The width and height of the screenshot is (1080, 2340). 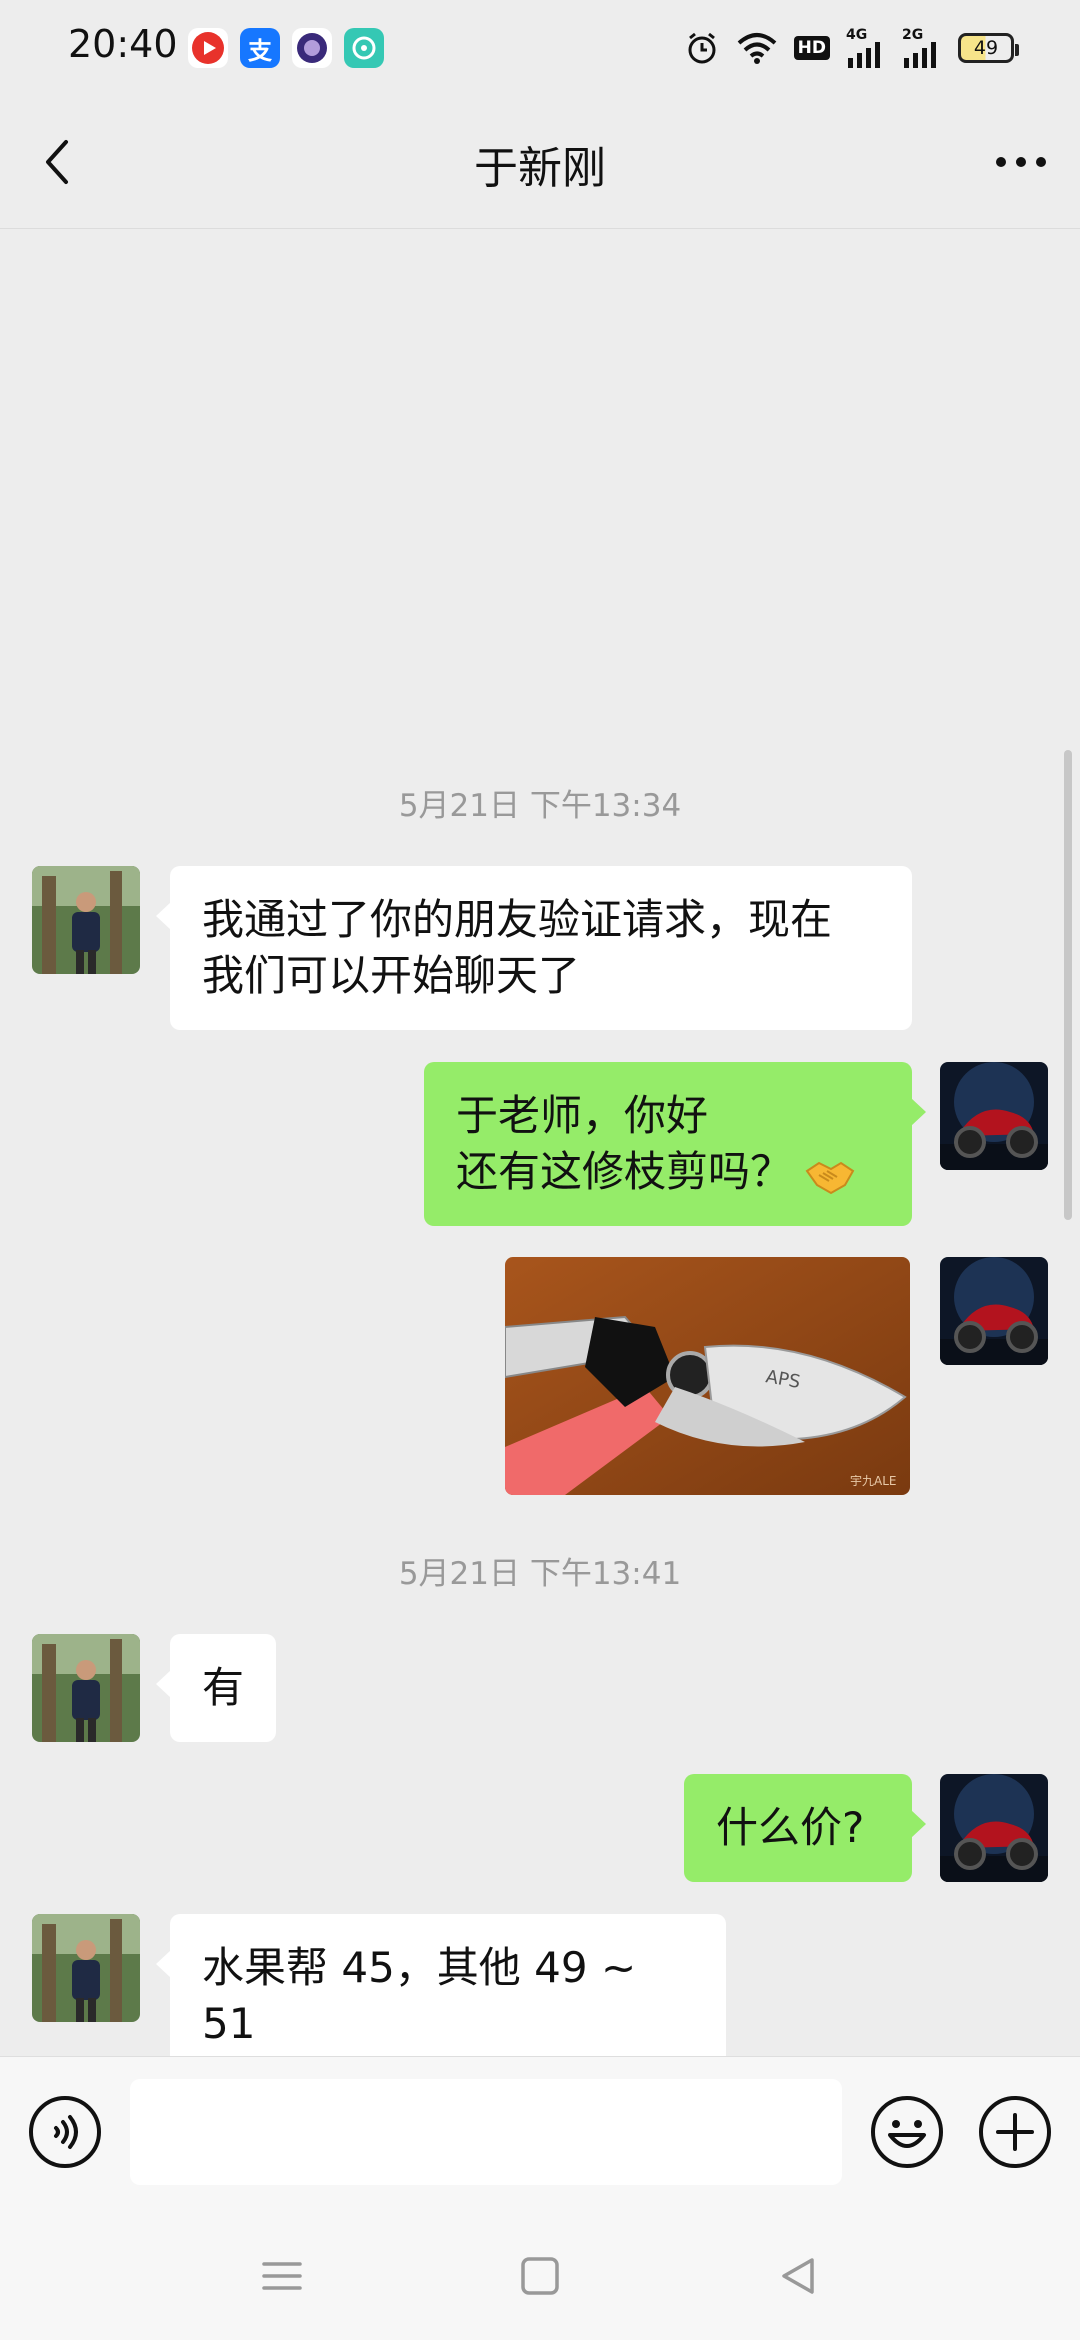 What do you see at coordinates (798, 2276) in the screenshot?
I see `back-triangle-icon` at bounding box center [798, 2276].